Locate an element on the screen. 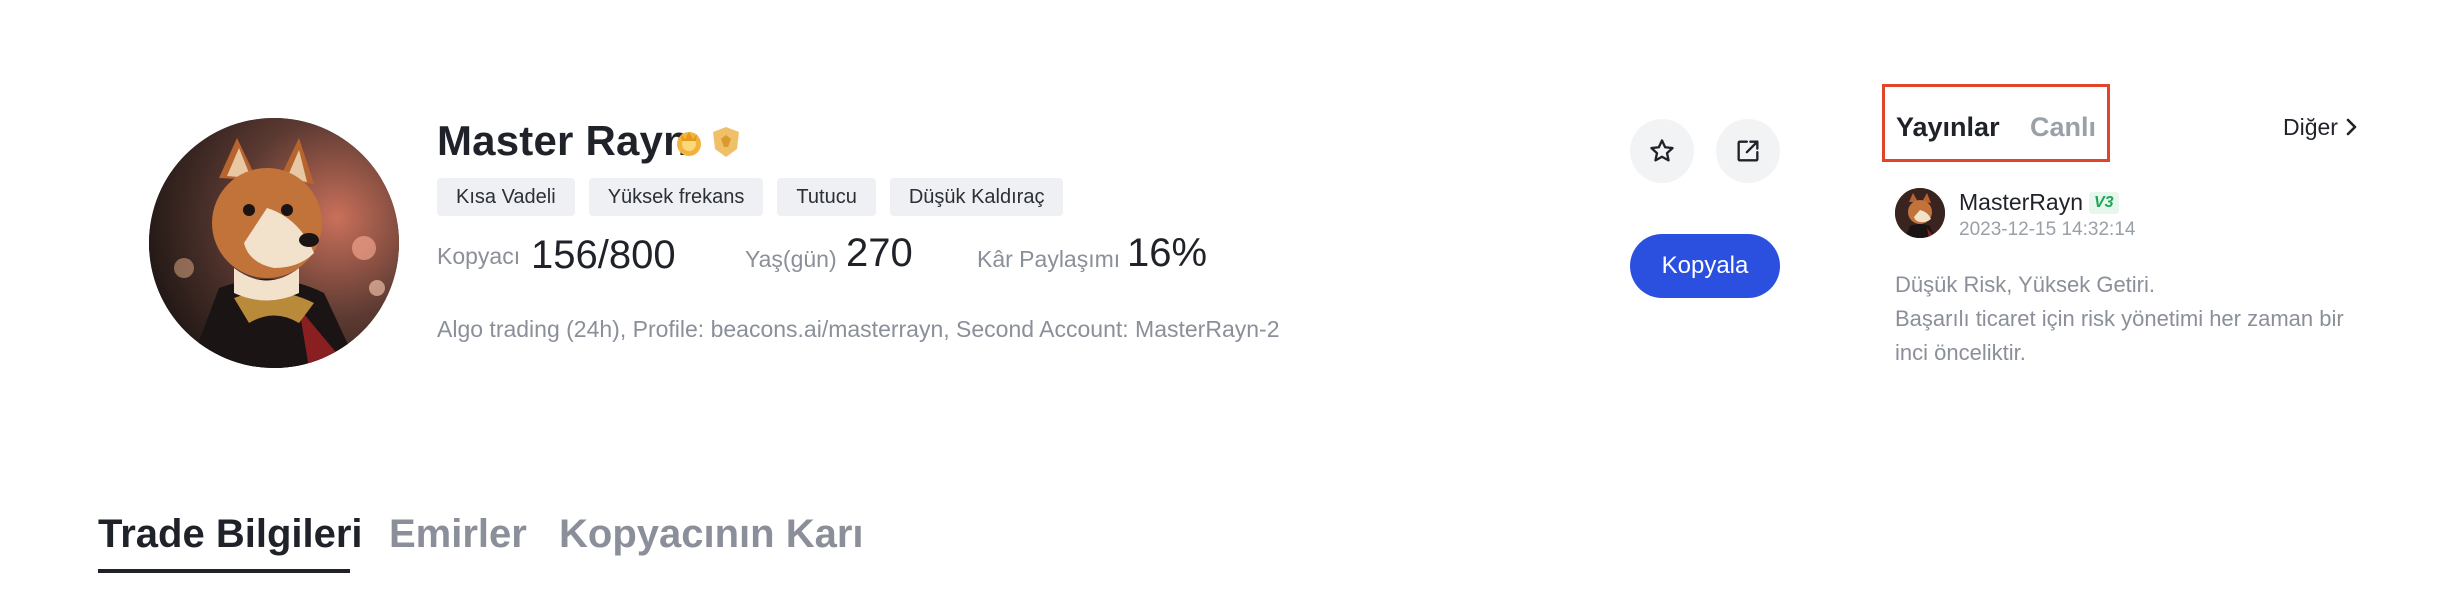  tab-trade-info: Trade Bilgileri is located at coordinates (230, 534).